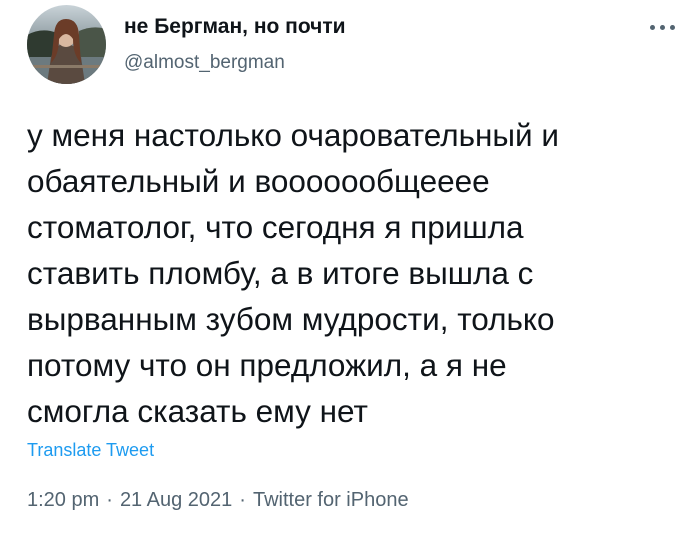  What do you see at coordinates (280, 273) in the screenshot?
I see `tweet-line: ставить пломбу, а в итоге вышла с` at bounding box center [280, 273].